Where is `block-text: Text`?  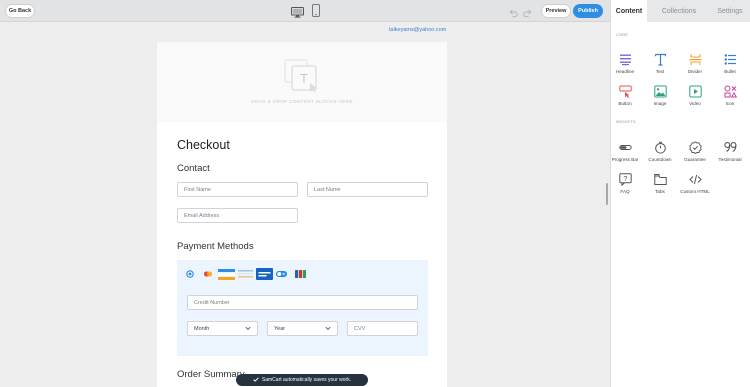 block-text: Text is located at coordinates (660, 67).